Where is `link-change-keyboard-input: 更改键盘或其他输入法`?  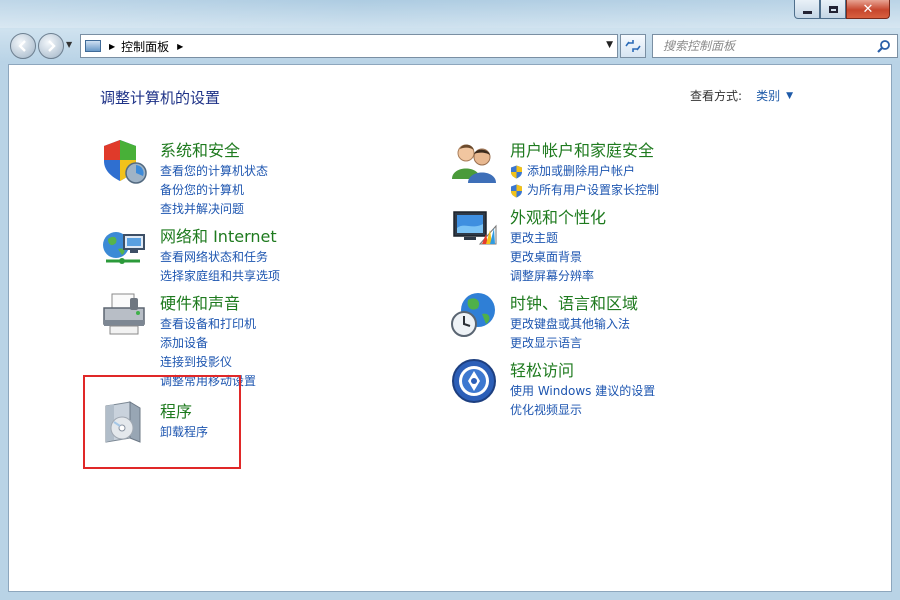
link-change-keyboard-input: 更改键盘或其他输入法 is located at coordinates (570, 324).